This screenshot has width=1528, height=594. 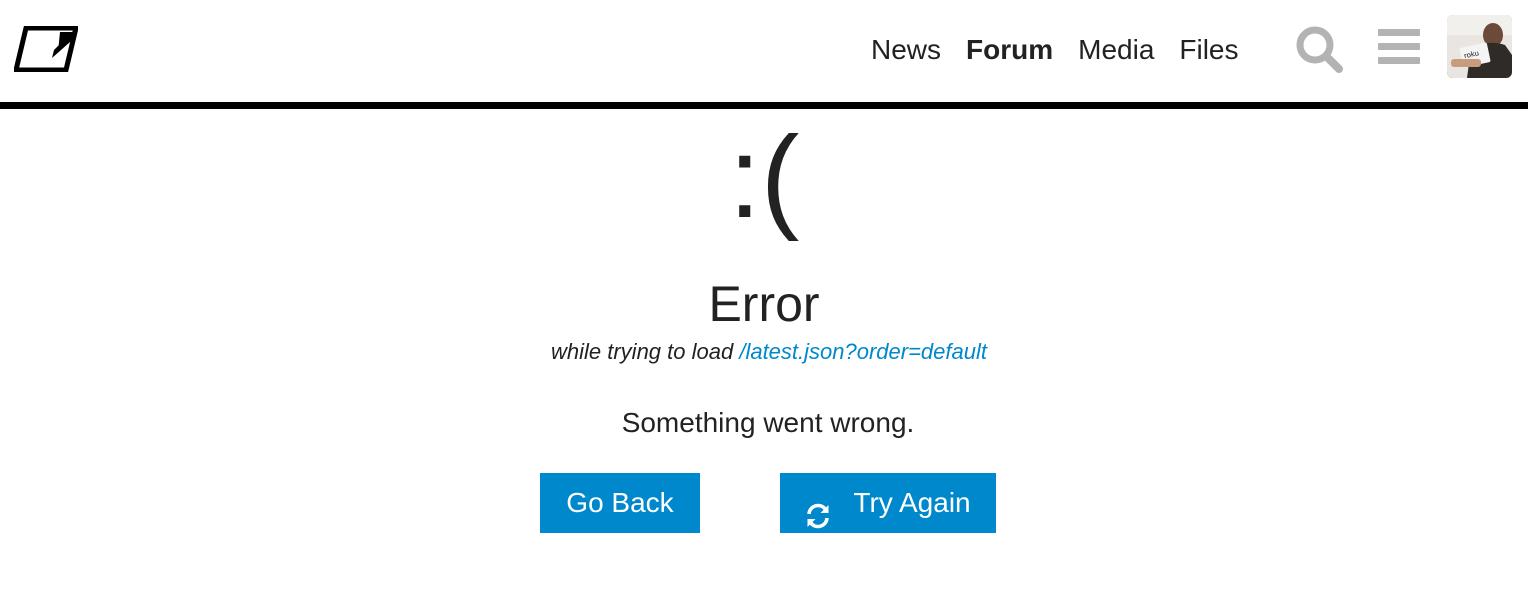 I want to click on error-url-link: /latest.json?order=default, so click(x=863, y=351).